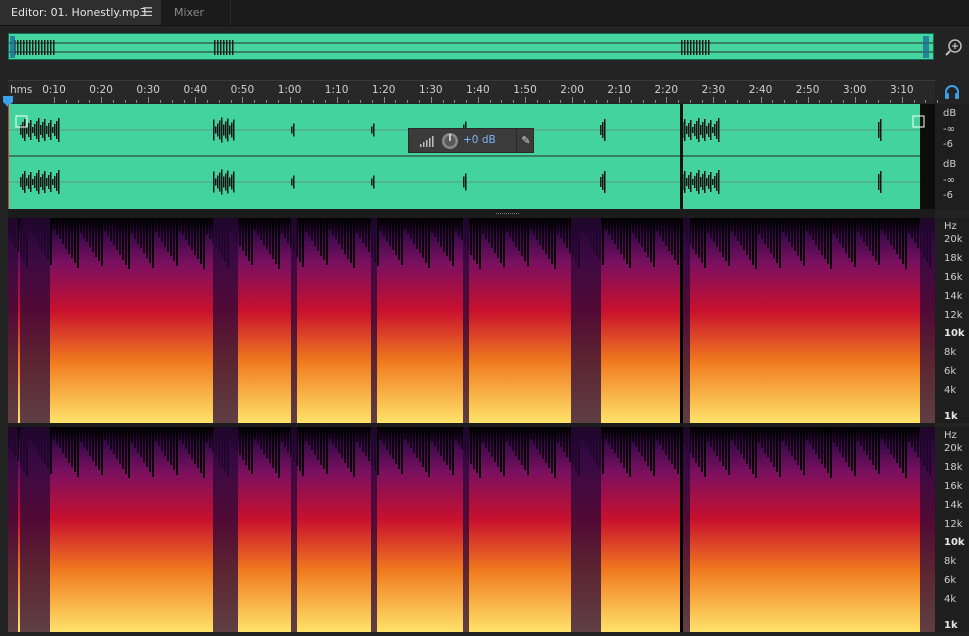 The height and width of the screenshot is (636, 969). I want to click on ruler-tick-label: 2:30, so click(713, 90).